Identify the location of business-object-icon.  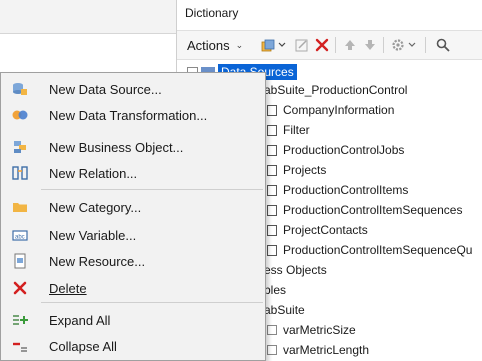
(20, 147).